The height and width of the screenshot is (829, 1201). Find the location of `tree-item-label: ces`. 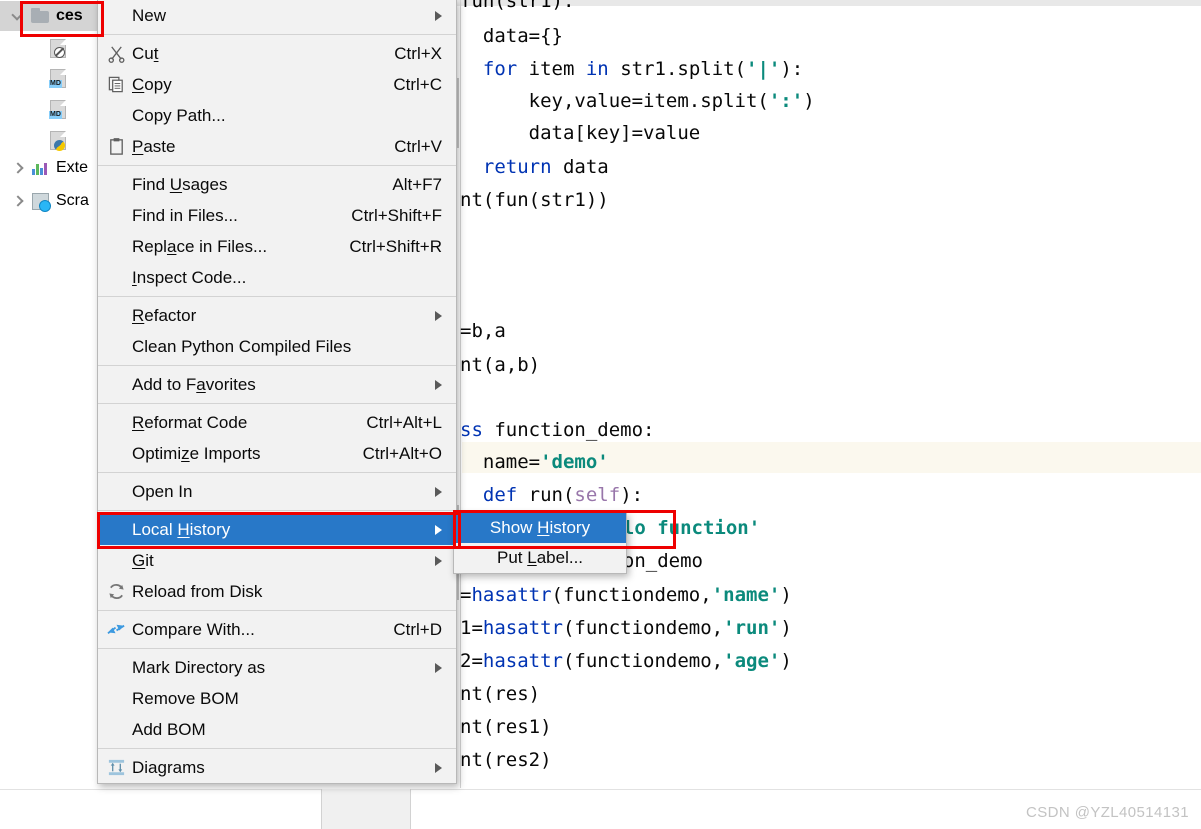

tree-item-label: ces is located at coordinates (69, 15).